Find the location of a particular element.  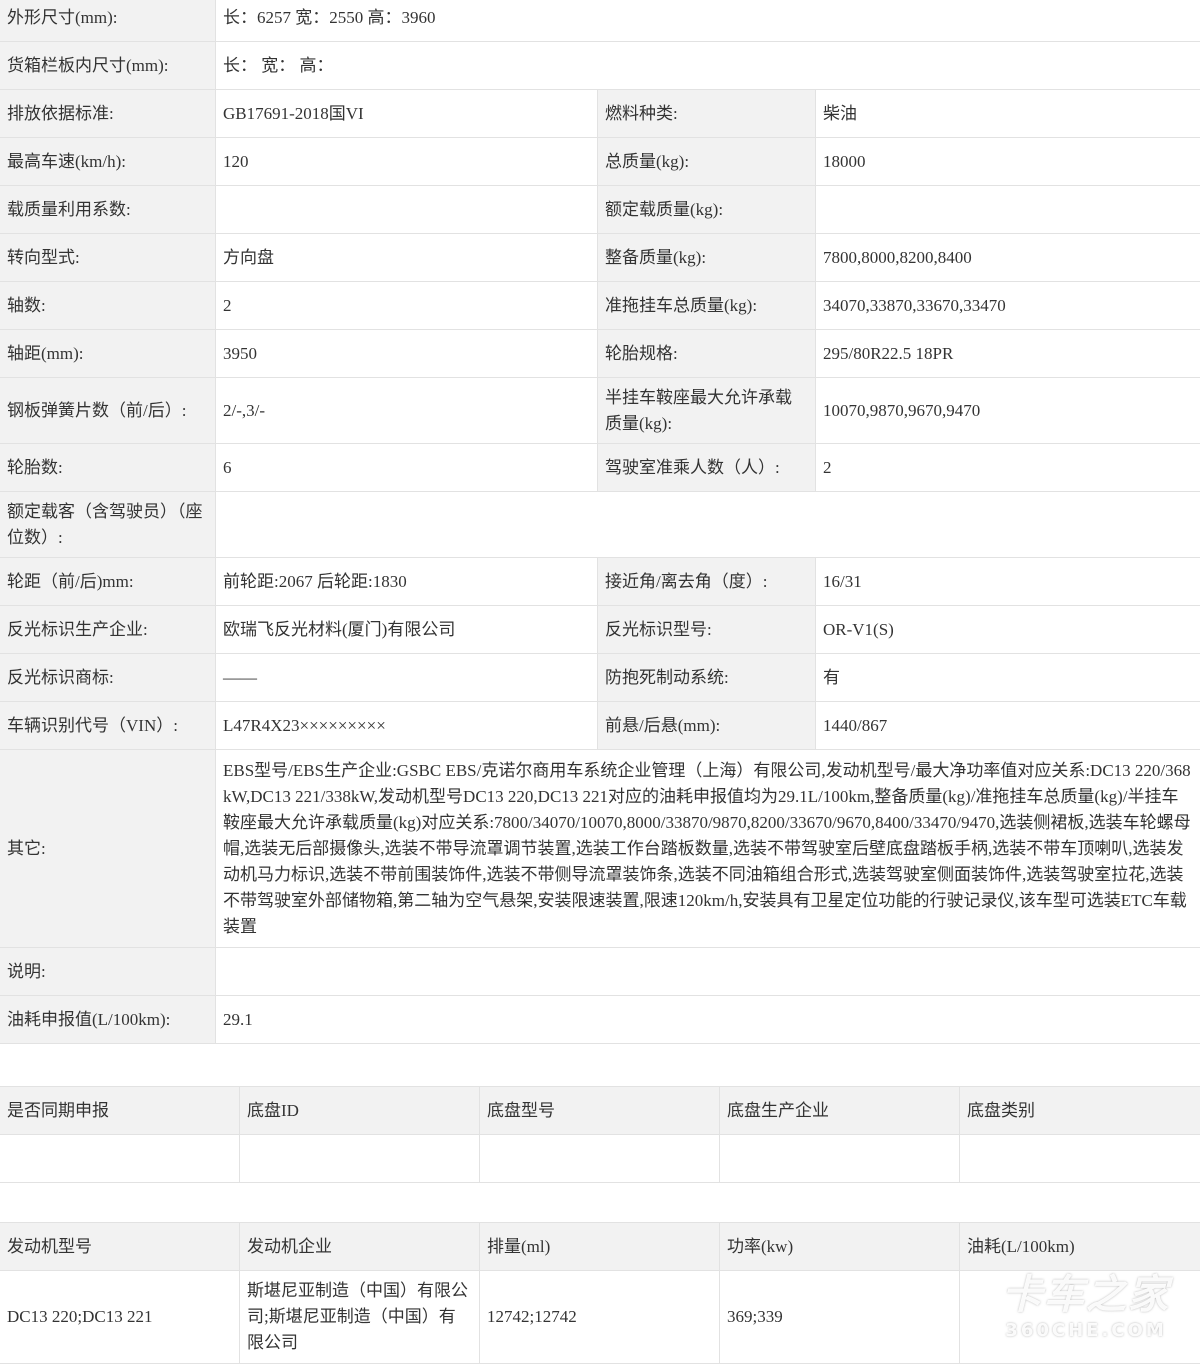

spec-row: 轮胎数: 6 驾驶室准乘人数（人）: 2 is located at coordinates (600, 468).